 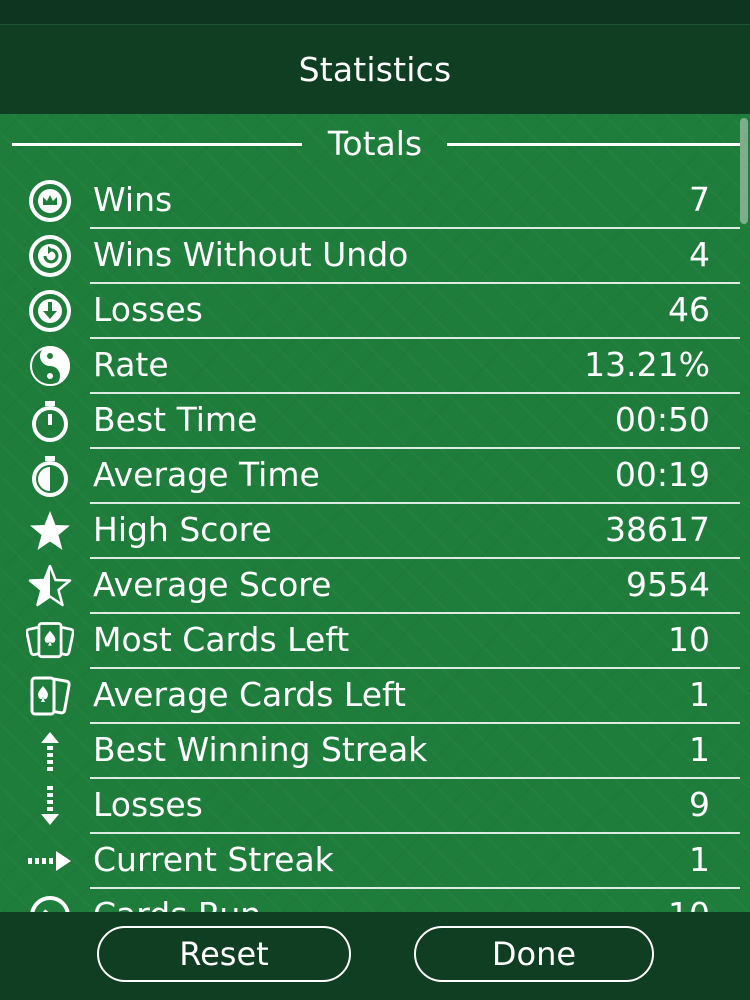 What do you see at coordinates (50, 201) in the screenshot?
I see `crown-icon` at bounding box center [50, 201].